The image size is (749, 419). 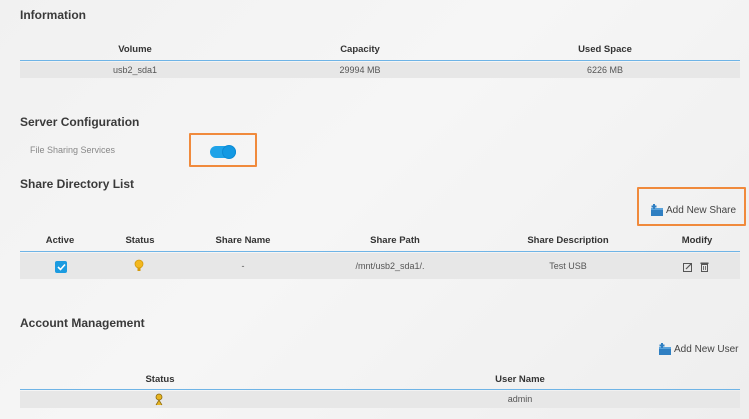 I want to click on col-share-name: Share Name, so click(x=243, y=240).